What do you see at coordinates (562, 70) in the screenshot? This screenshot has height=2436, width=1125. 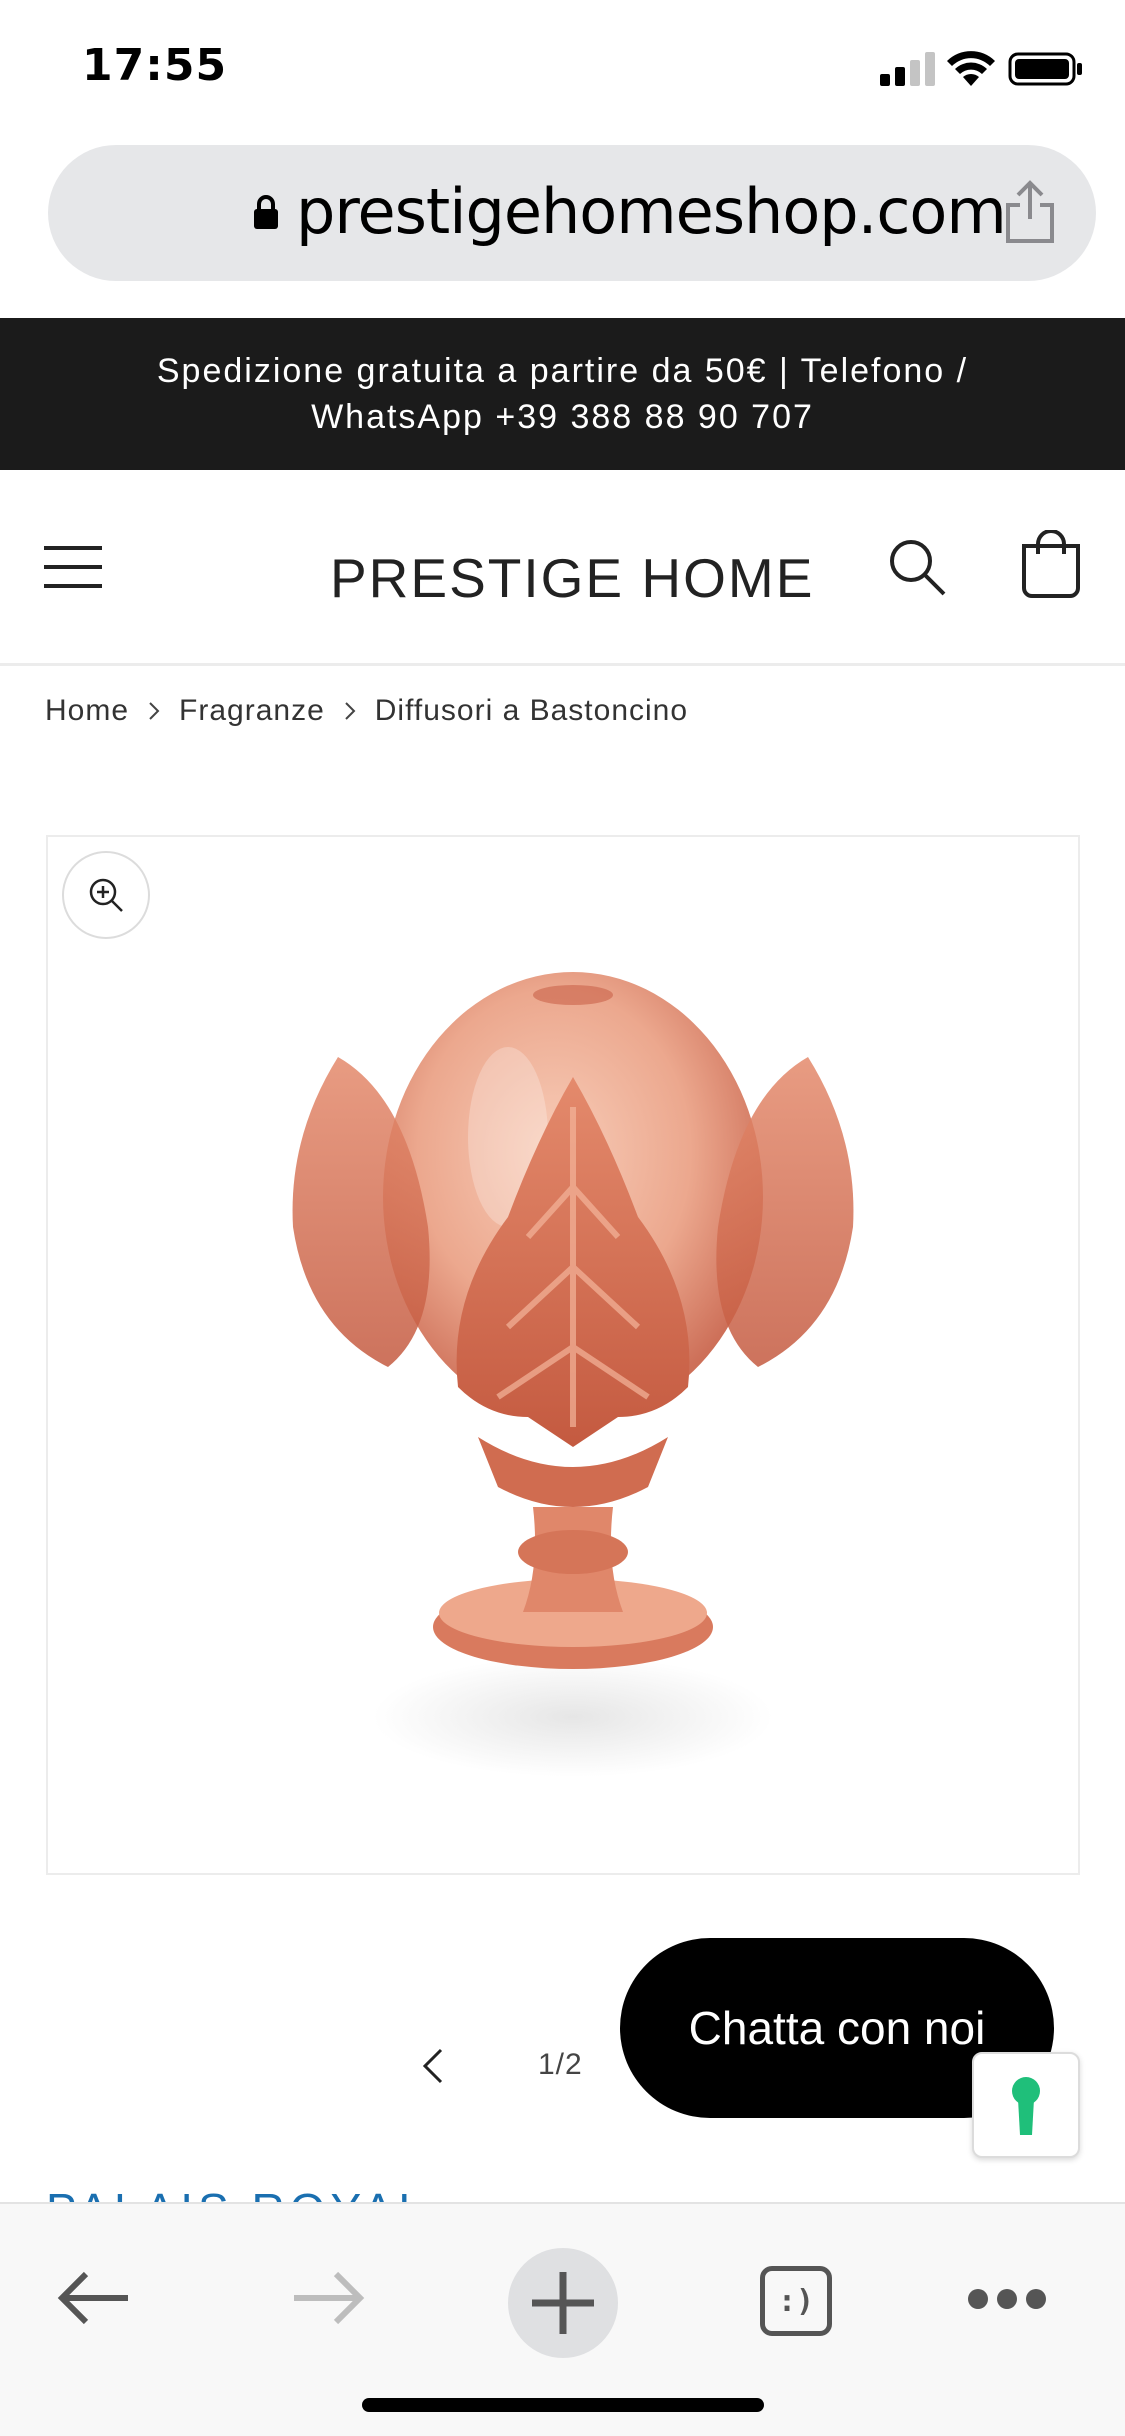 I see `status-bar: 17:55` at bounding box center [562, 70].